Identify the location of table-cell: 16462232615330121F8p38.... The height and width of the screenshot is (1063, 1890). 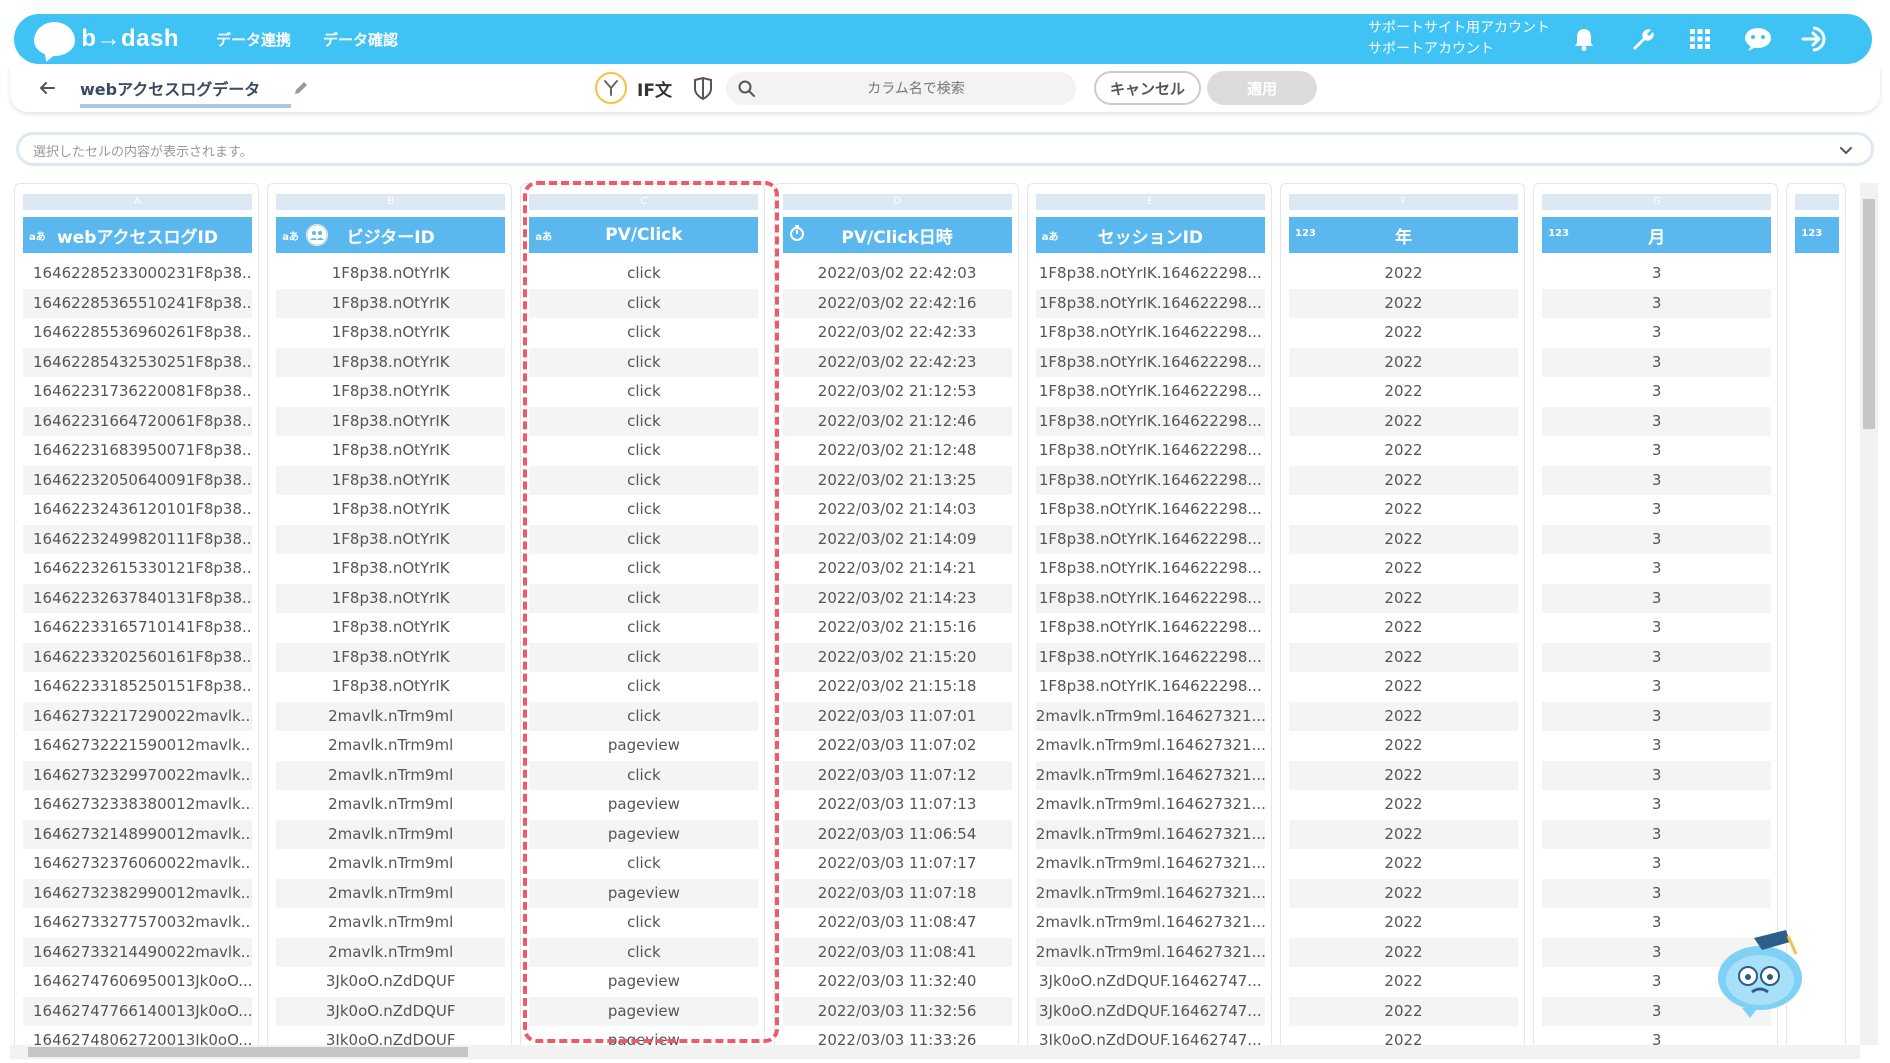
(137, 569).